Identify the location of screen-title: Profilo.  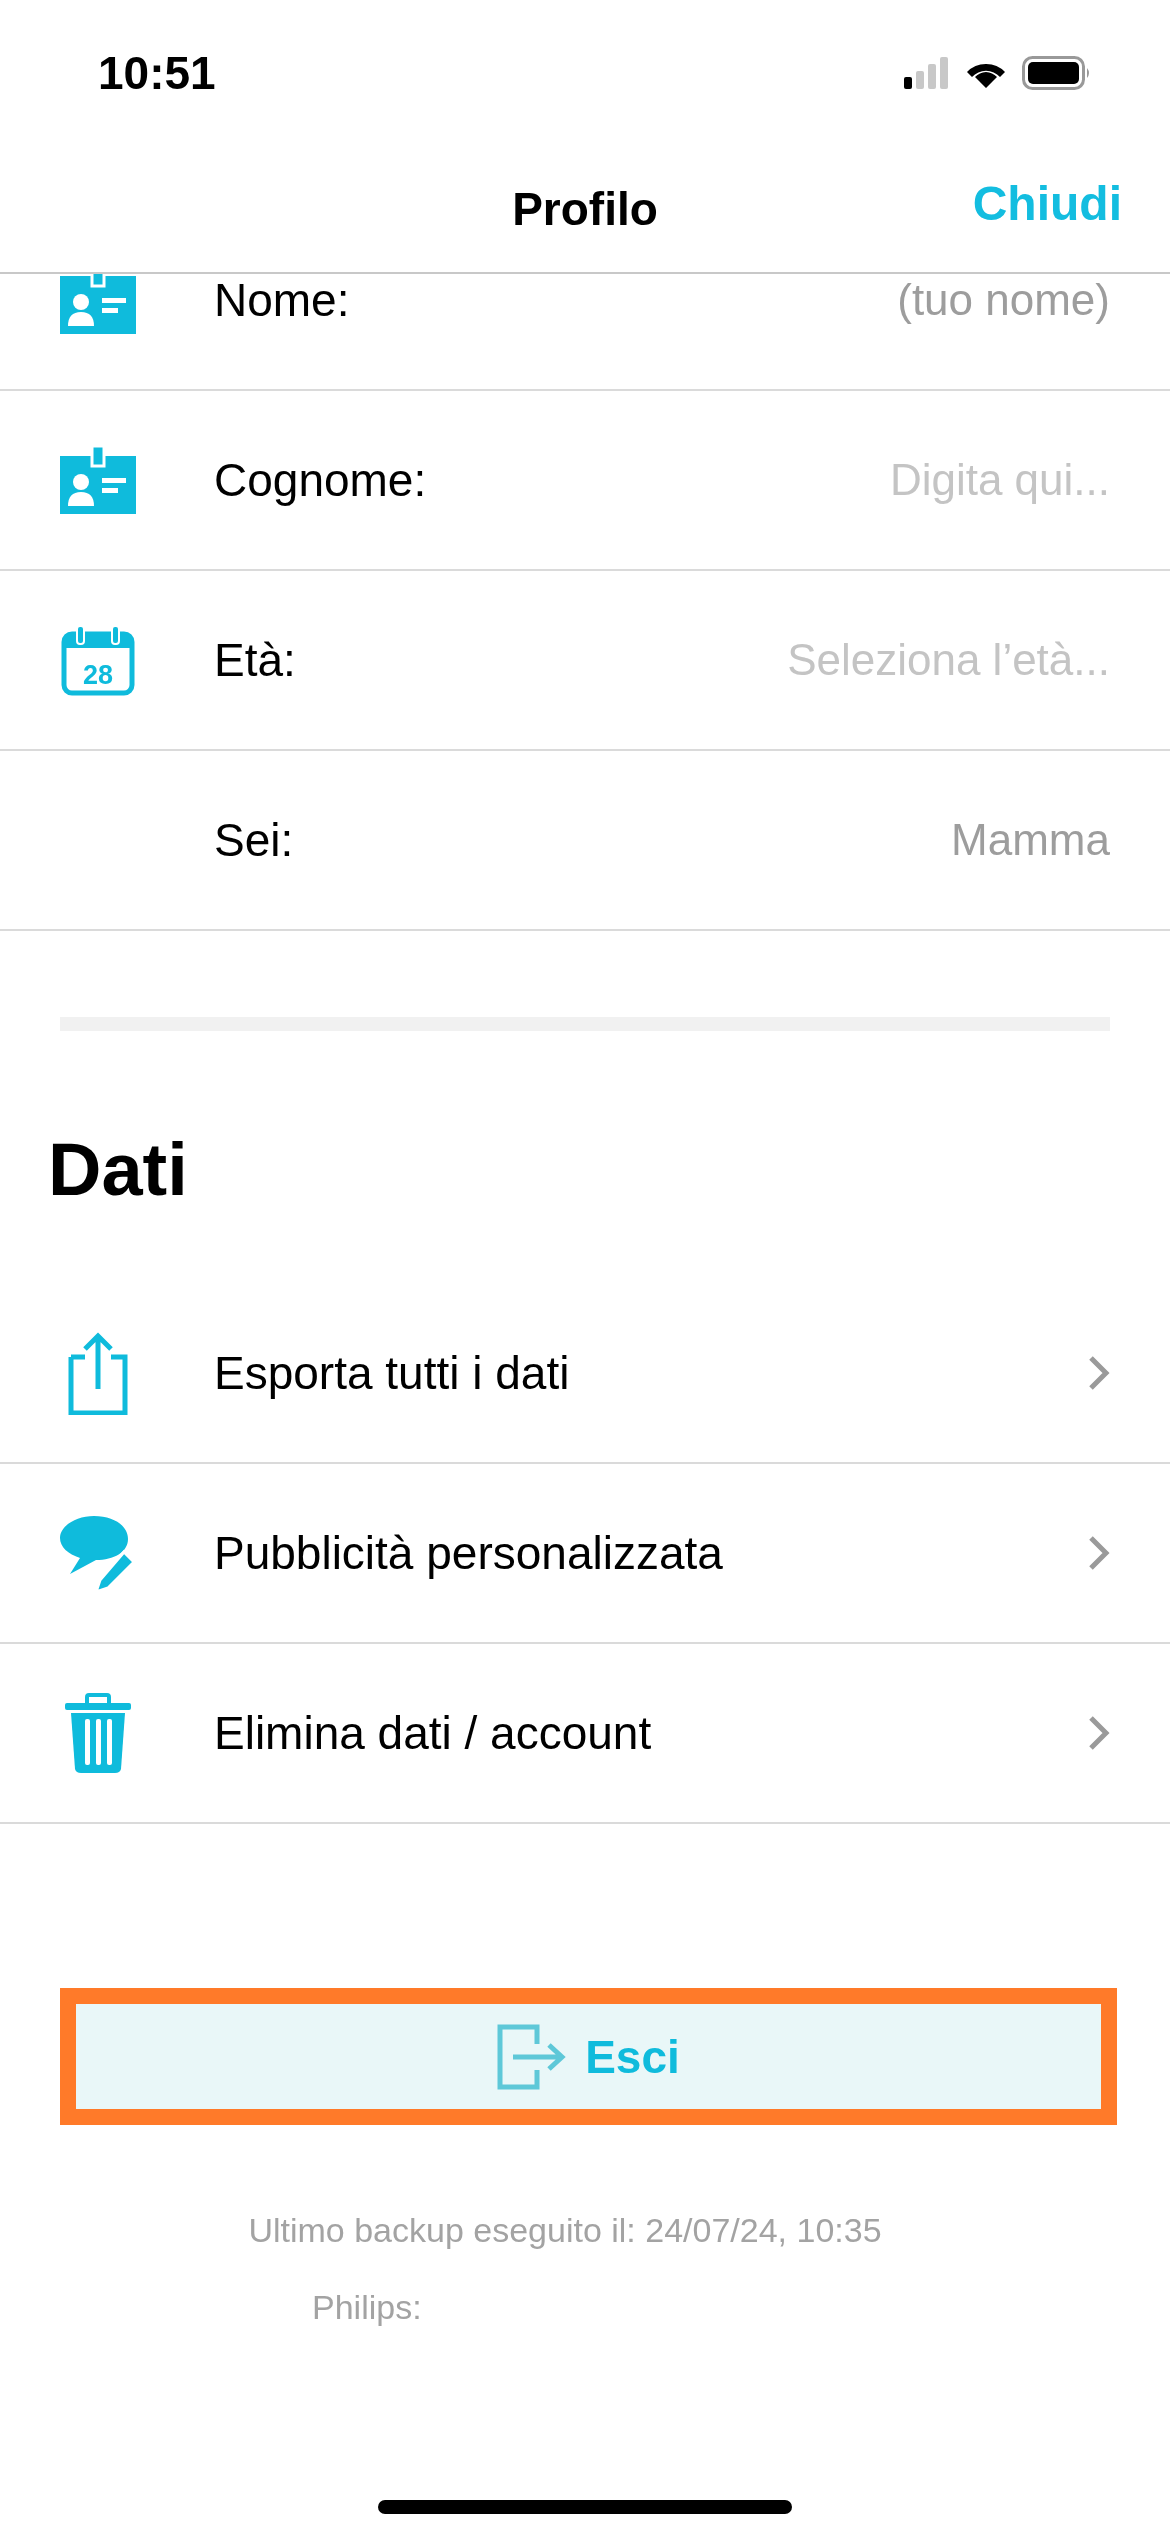
(585, 209).